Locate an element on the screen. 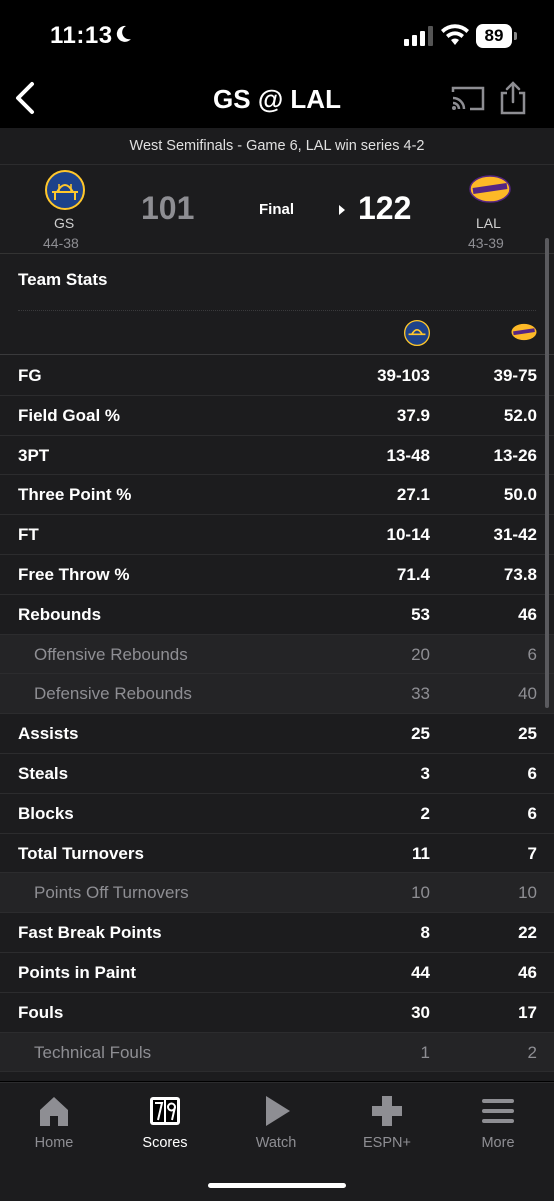 The image size is (554, 1201). stat-row: Offensive Rebounds 20 6 is located at coordinates (277, 654).